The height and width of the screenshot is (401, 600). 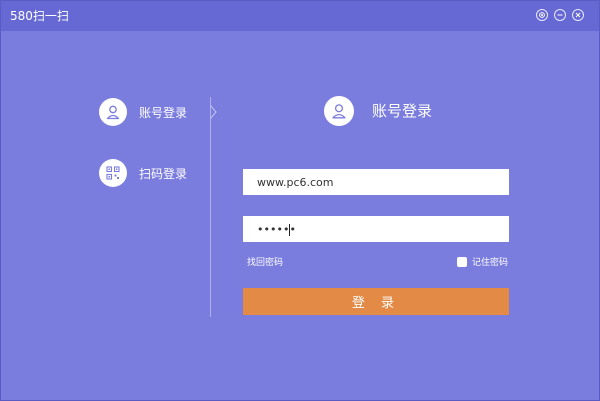 I want to click on login-header-avatar, so click(x=339, y=111).